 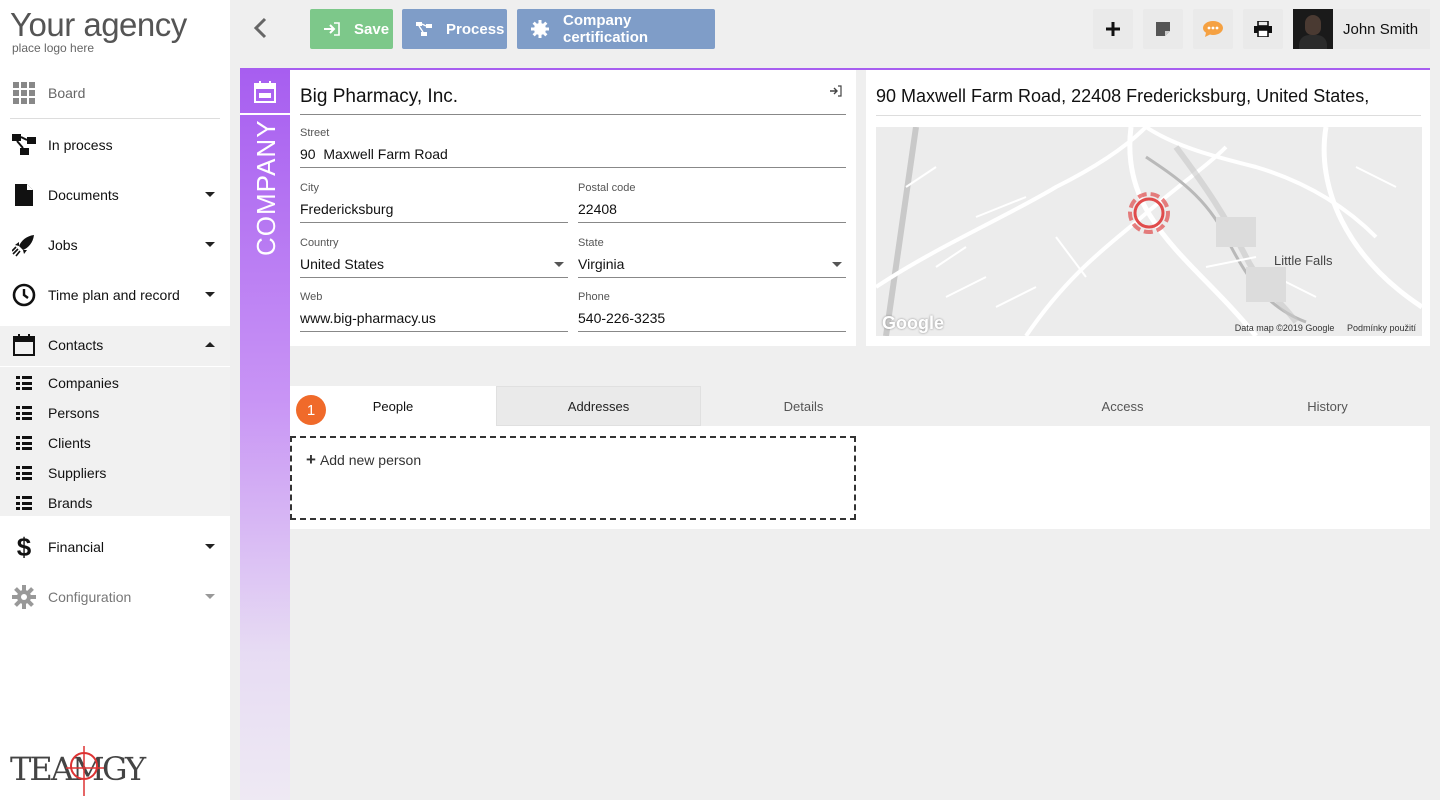 I want to click on web-label: Web, so click(x=311, y=297).